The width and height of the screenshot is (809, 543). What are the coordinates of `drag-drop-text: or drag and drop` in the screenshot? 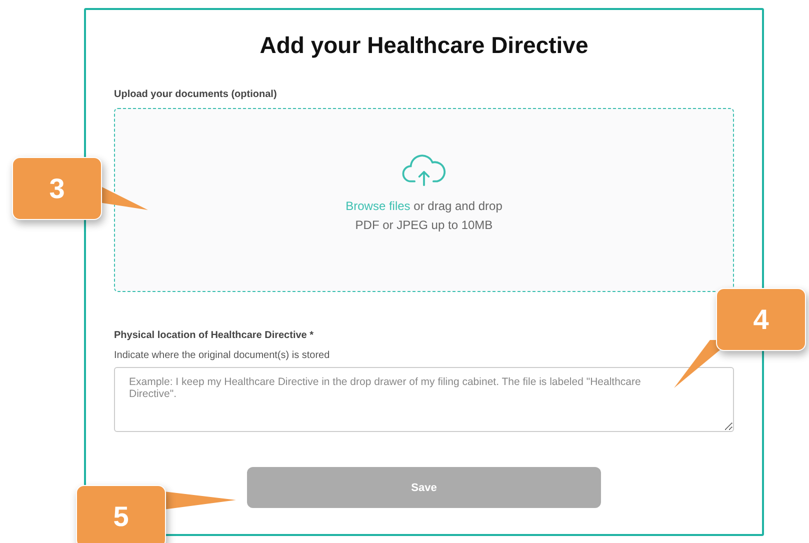 It's located at (458, 206).